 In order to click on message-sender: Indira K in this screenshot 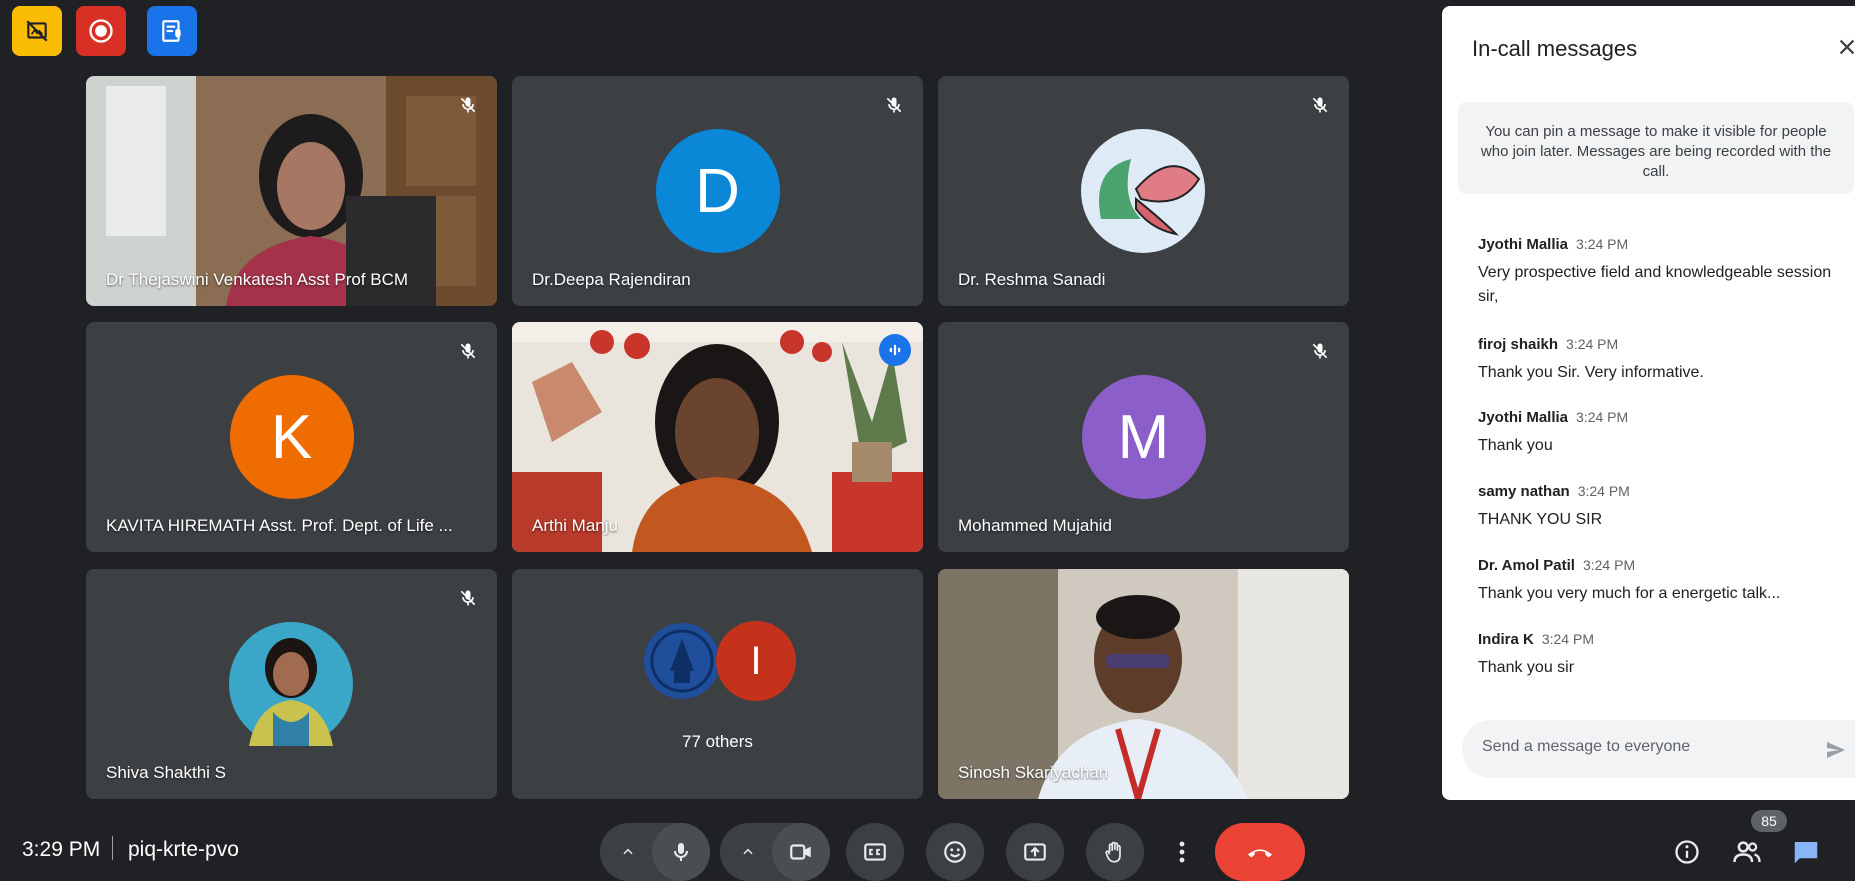, I will do `click(1506, 639)`.